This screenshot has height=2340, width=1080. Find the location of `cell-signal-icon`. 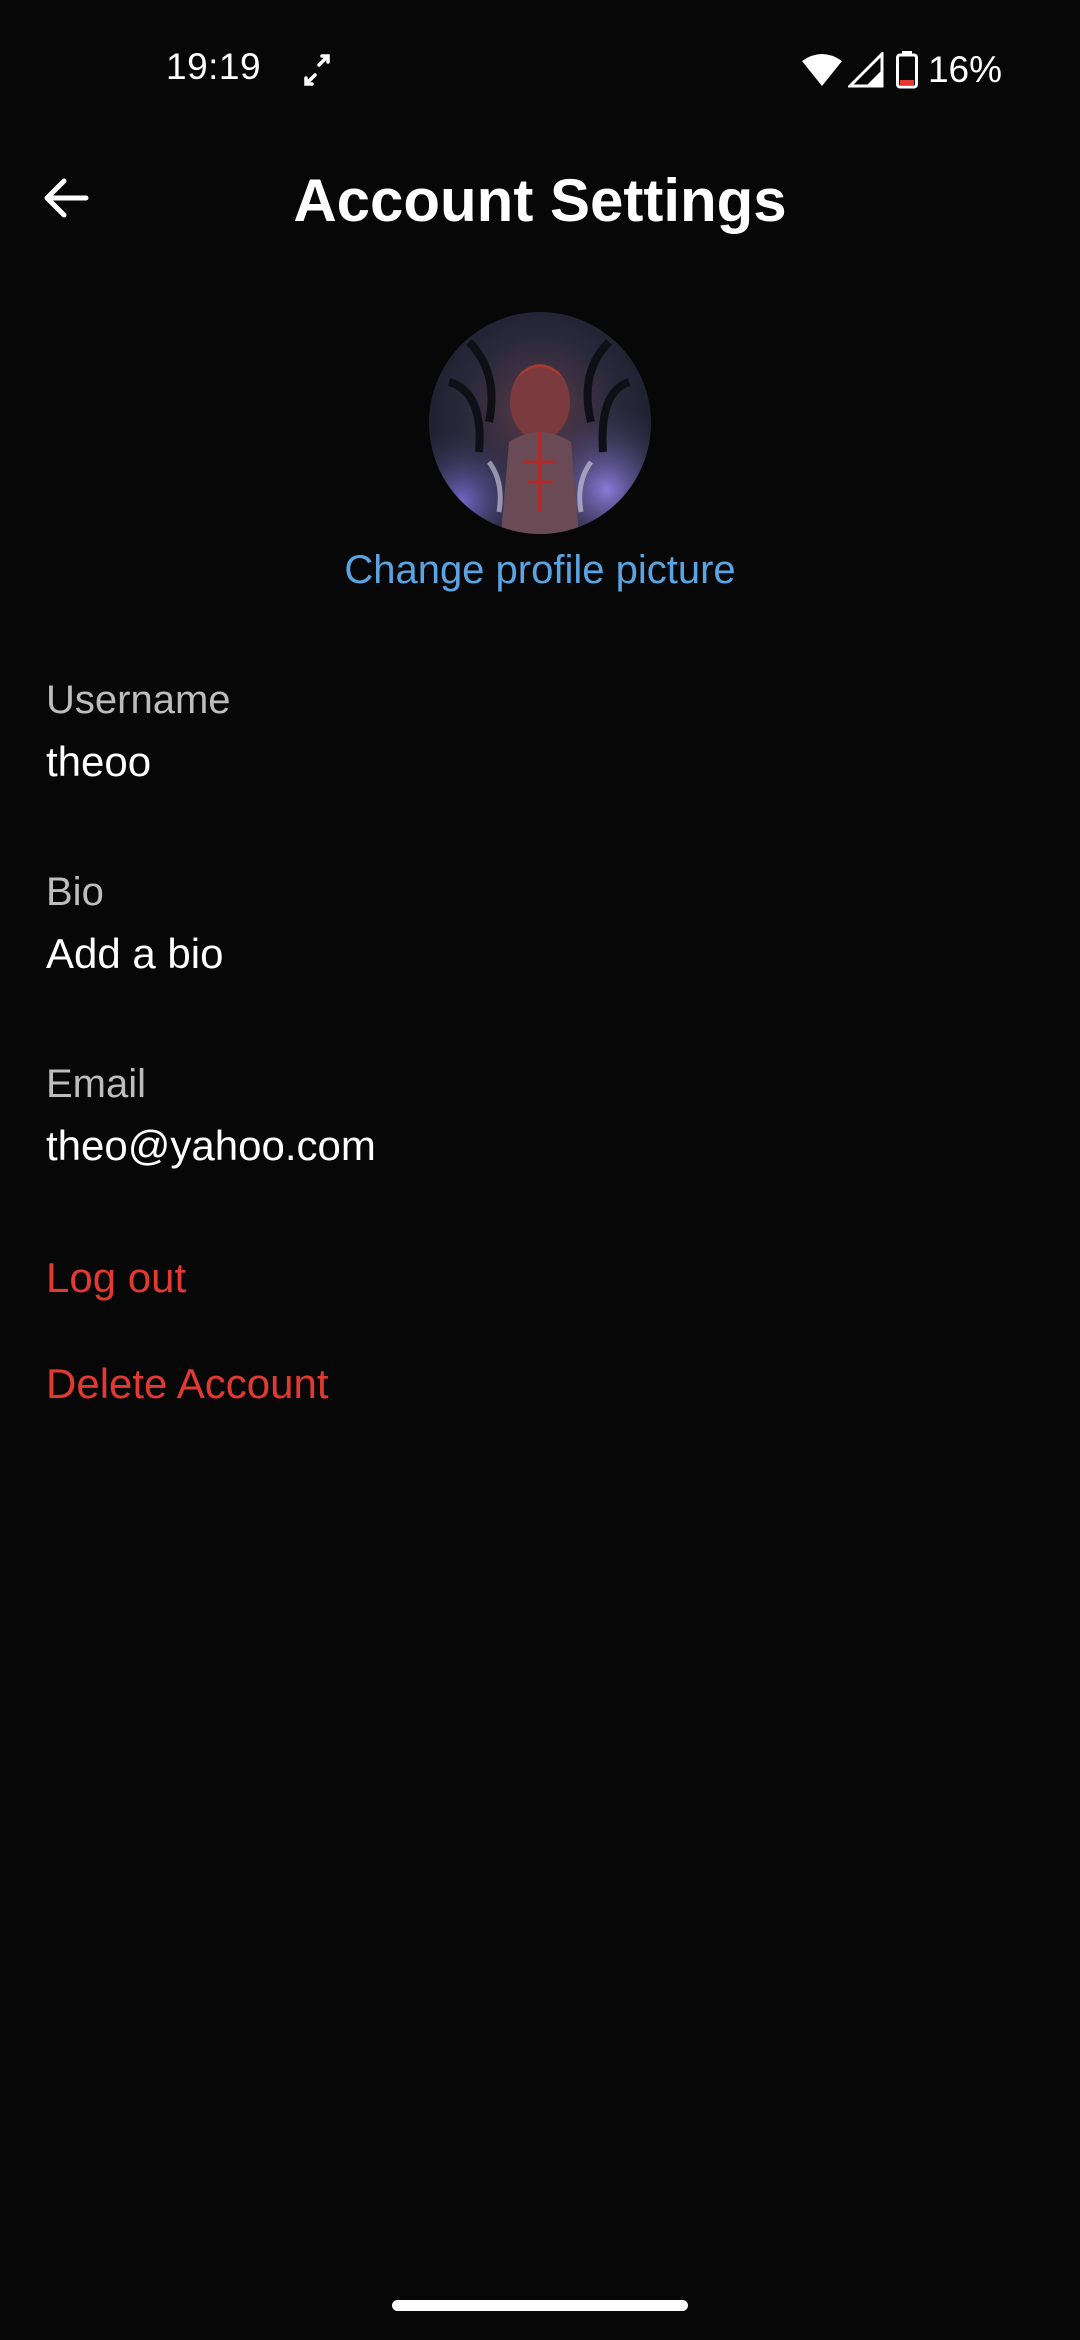

cell-signal-icon is located at coordinates (865, 70).